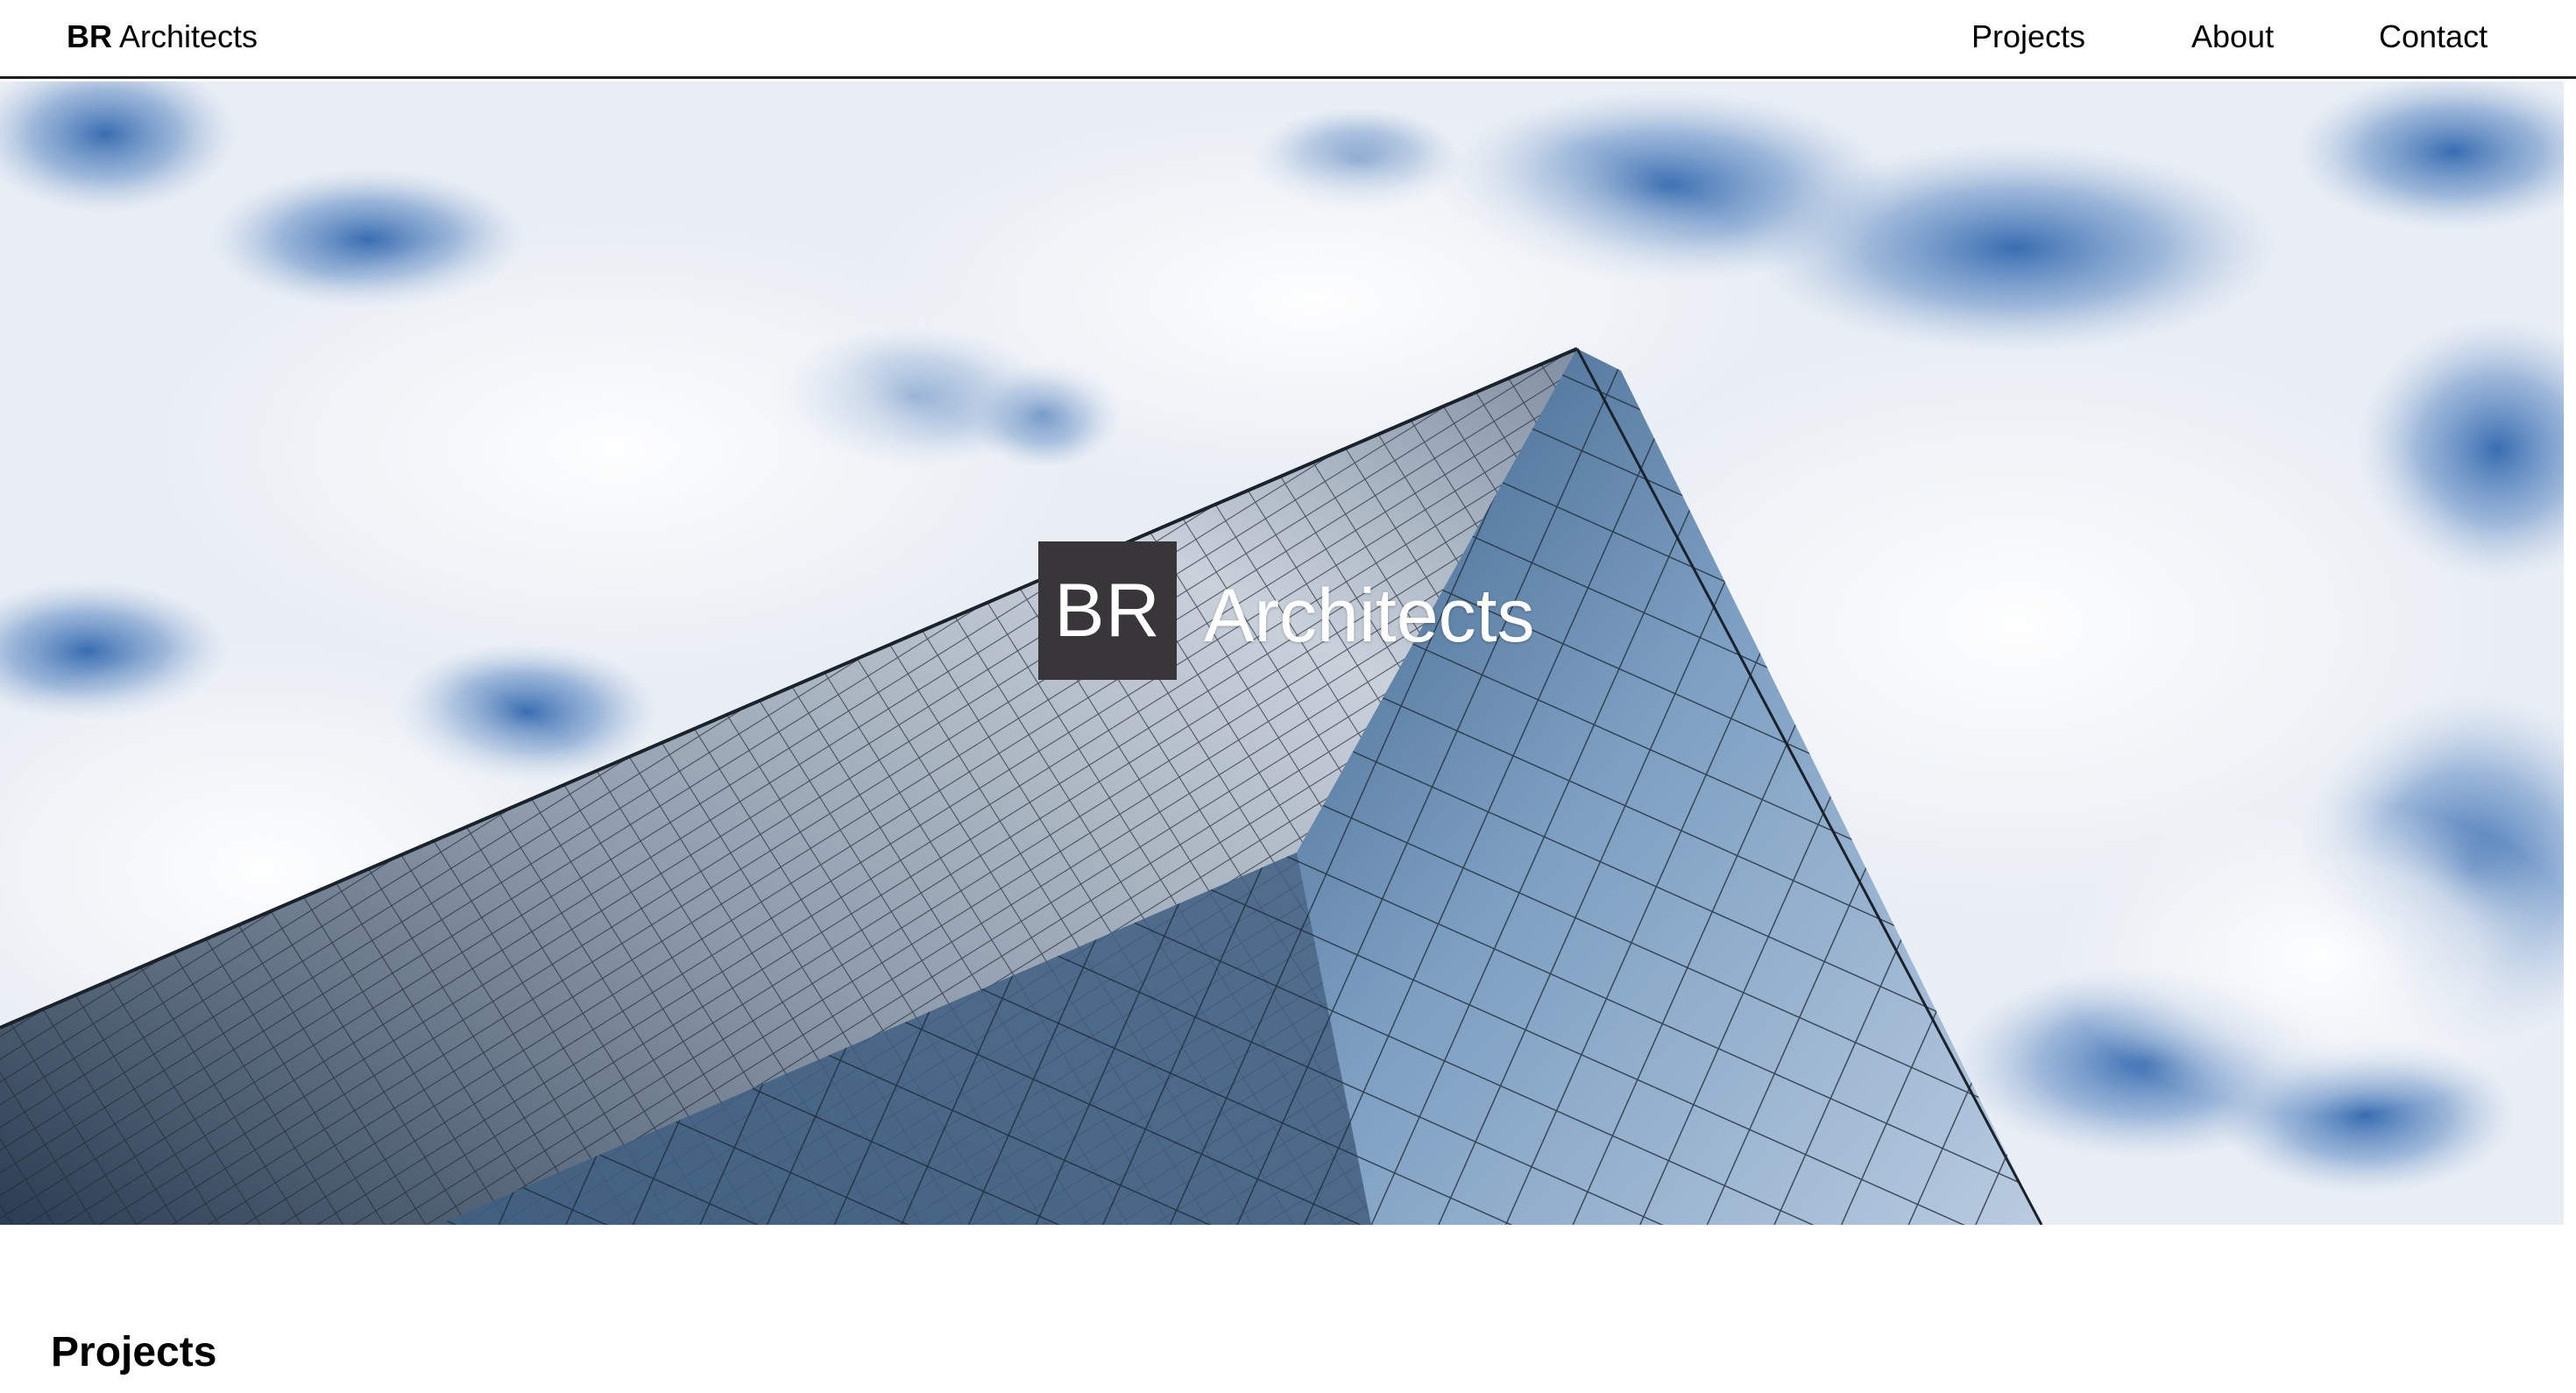 Image resolution: width=2576 pixels, height=1393 pixels. Describe the element at coordinates (89, 36) in the screenshot. I see `logo-bold-text: BR` at that location.